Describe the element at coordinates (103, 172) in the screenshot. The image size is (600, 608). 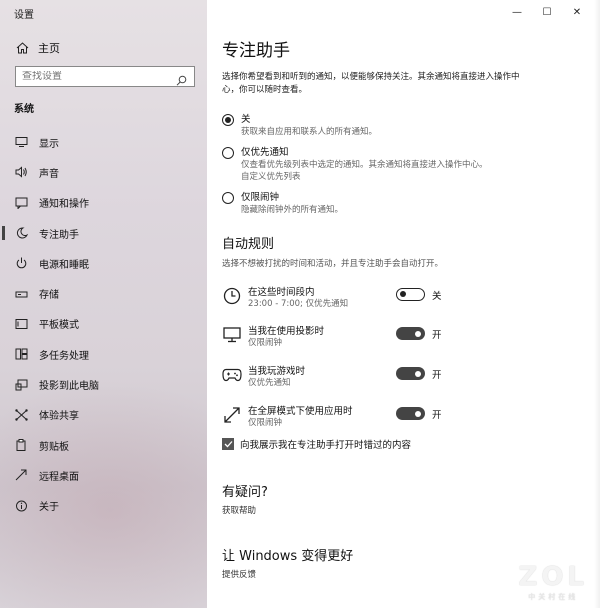
I see `sidebar-item-sound: 声音` at that location.